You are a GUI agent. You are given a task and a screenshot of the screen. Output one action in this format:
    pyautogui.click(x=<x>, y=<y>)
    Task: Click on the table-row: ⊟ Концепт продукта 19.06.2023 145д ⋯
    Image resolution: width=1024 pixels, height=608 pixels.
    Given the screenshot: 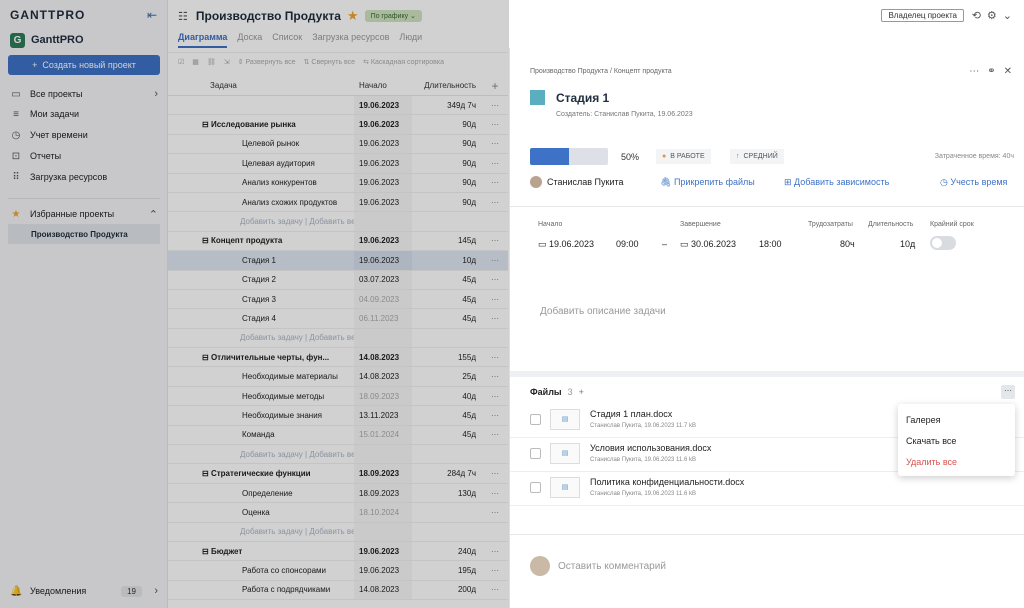 What is the action you would take?
    pyautogui.click(x=338, y=241)
    